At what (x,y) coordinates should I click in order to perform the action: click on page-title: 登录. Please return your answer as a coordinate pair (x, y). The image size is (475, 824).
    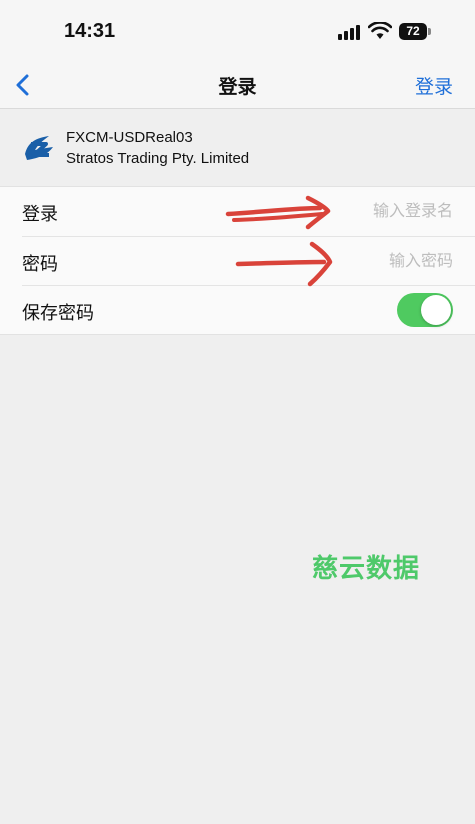
    Looking at the image, I should click on (237, 87).